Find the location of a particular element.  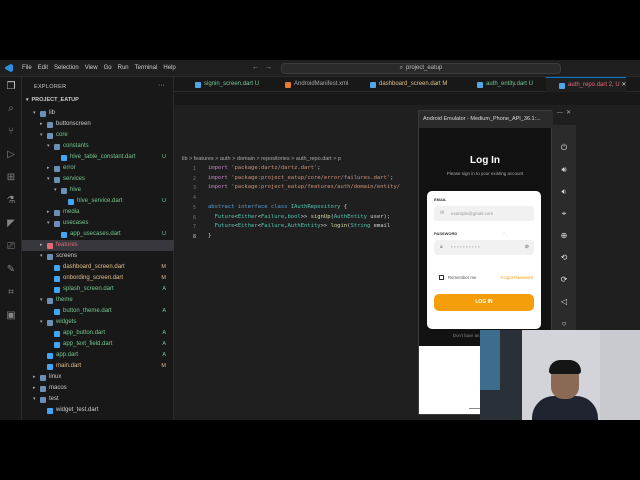

tree-folder: ▸ error is located at coordinates (98, 168).